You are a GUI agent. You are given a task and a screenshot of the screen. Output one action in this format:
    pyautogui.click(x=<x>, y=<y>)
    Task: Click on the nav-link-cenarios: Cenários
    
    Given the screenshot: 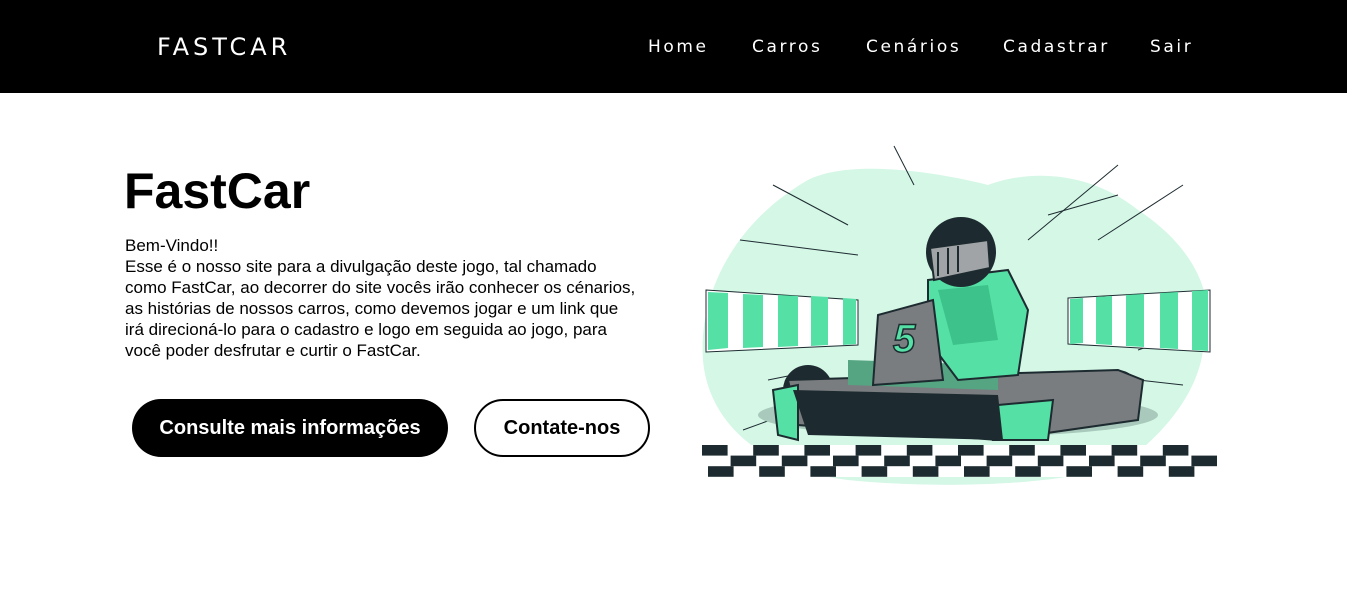 What is the action you would take?
    pyautogui.click(x=913, y=47)
    